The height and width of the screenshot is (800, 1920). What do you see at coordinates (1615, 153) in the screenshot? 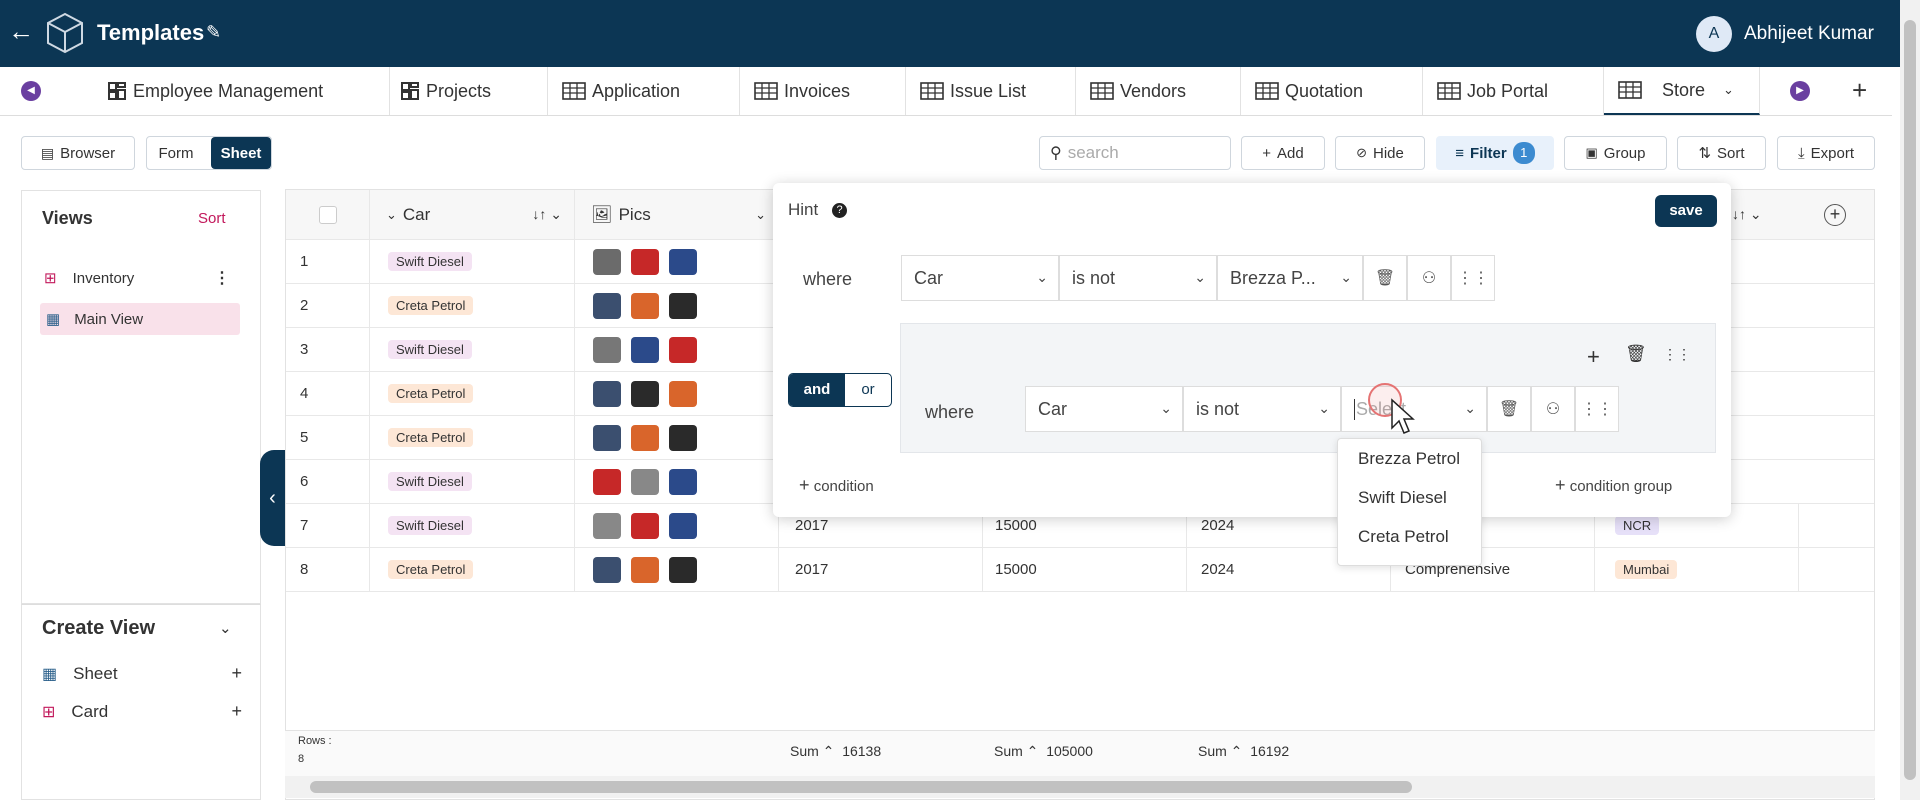
I see `group-button: ▣ Group` at bounding box center [1615, 153].